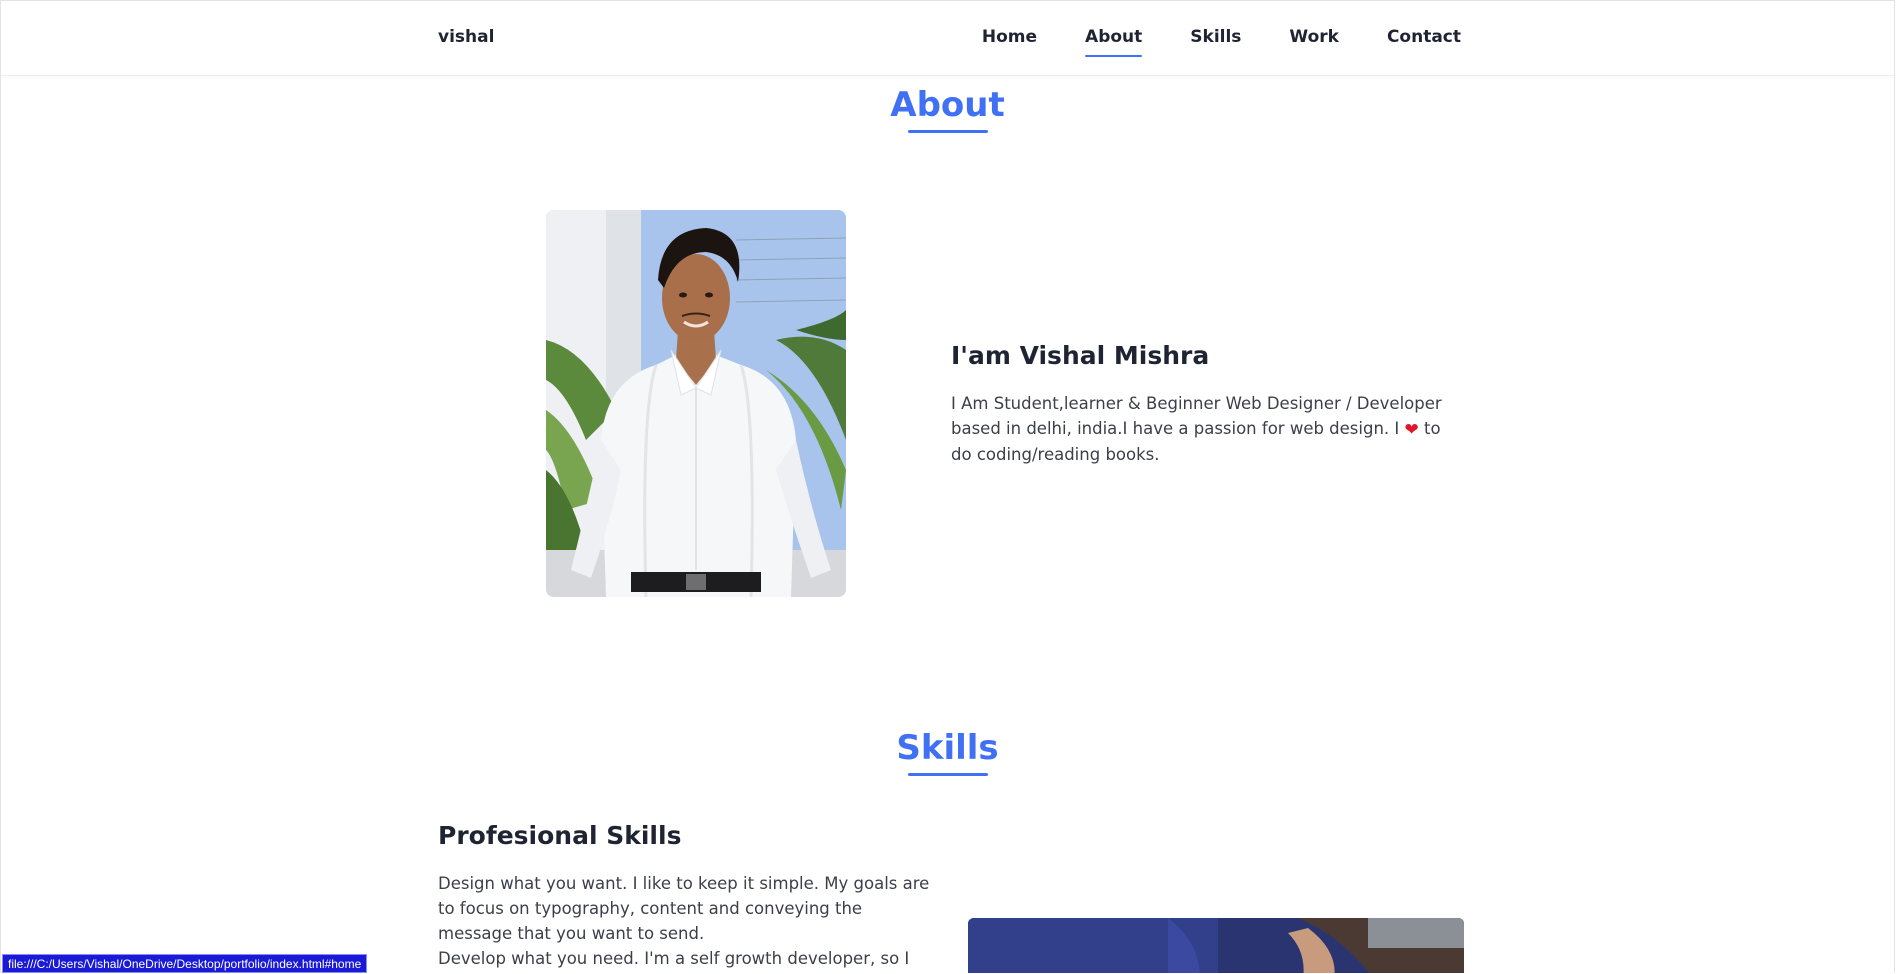 The height and width of the screenshot is (974, 1897). I want to click on nav-skills: Skills, so click(1215, 42).